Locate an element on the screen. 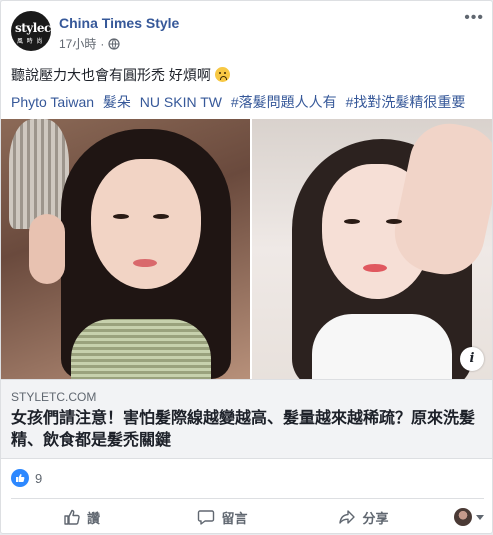 This screenshot has height=535, width=493. more-dots-icon: ••• is located at coordinates (474, 18).